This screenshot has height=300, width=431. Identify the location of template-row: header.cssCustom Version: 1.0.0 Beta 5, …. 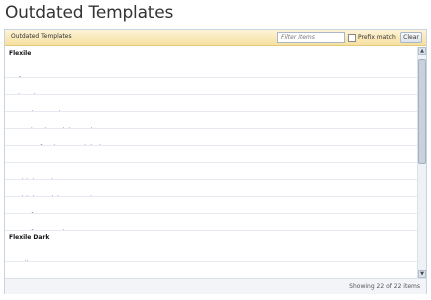
(211, 86).